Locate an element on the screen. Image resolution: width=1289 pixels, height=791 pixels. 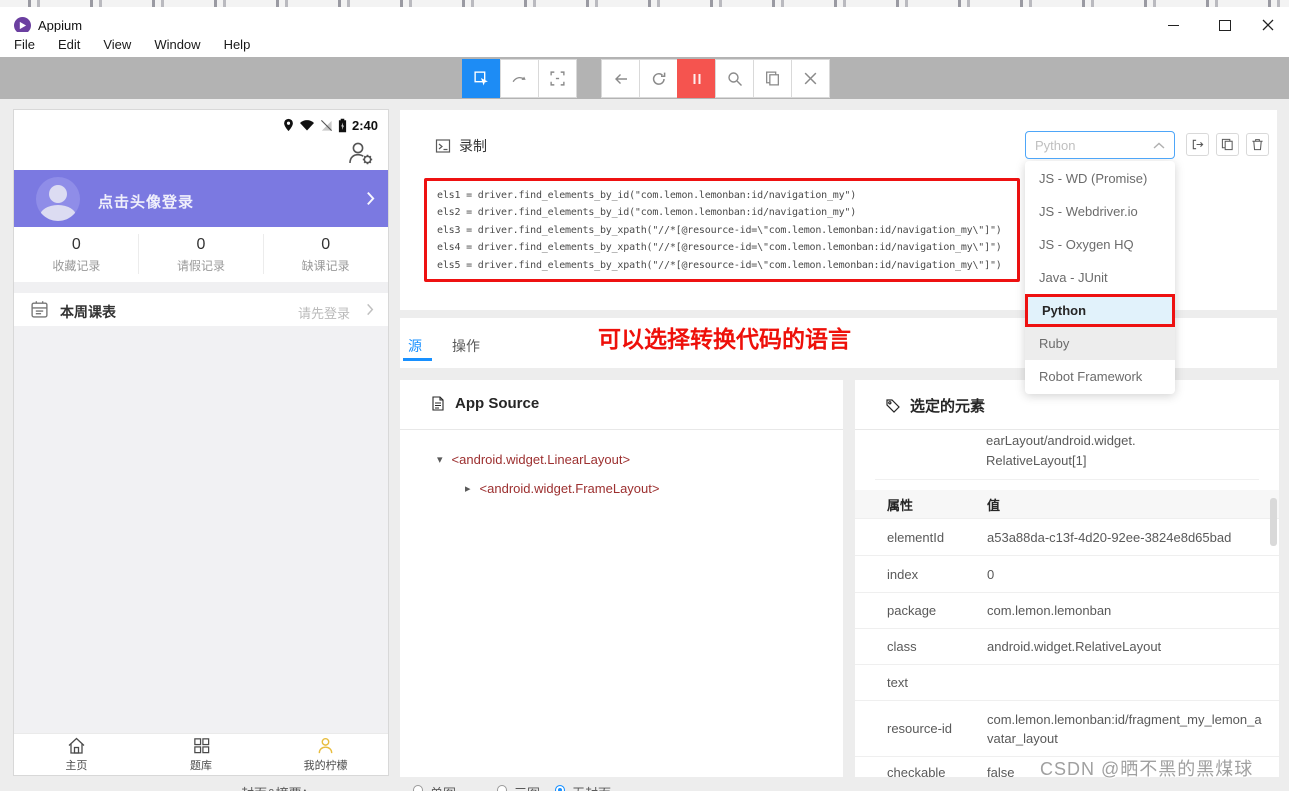
weekly-schedule-row: 本周课表 请先登录 is located at coordinates (201, 309).